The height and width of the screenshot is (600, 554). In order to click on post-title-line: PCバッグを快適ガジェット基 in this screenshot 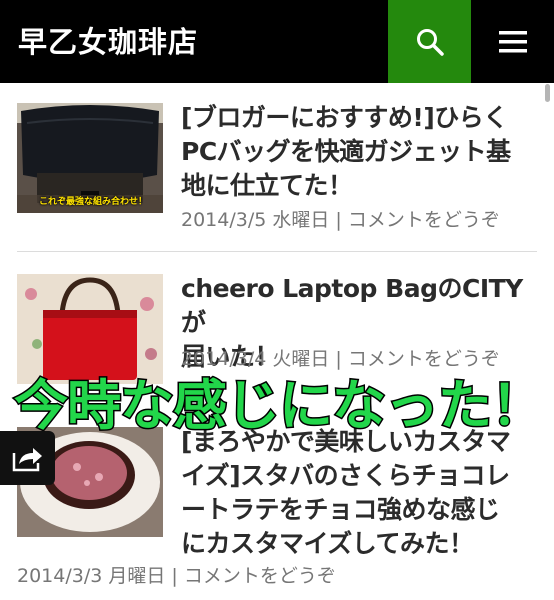, I will do `click(346, 151)`.